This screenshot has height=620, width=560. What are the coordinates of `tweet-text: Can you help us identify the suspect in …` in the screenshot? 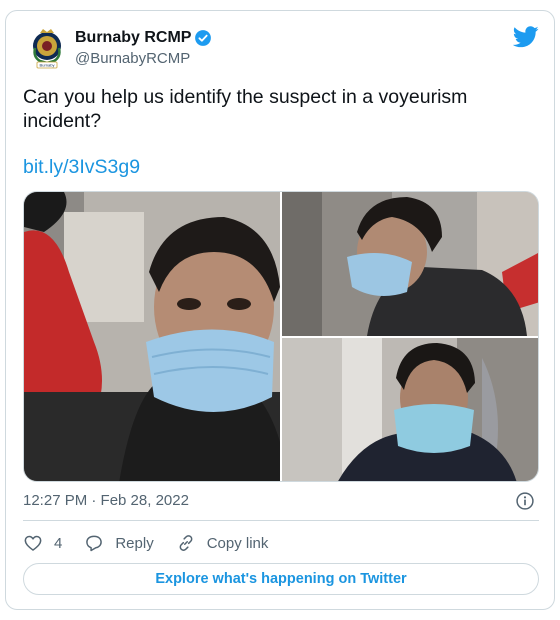 It's located at (245, 109).